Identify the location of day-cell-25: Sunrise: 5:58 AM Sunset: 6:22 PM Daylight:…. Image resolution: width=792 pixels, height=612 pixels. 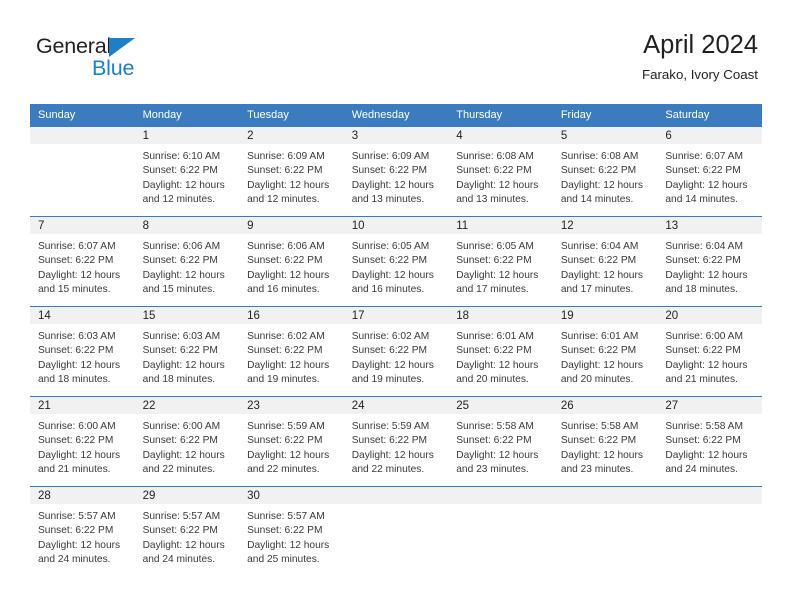
(500, 450).